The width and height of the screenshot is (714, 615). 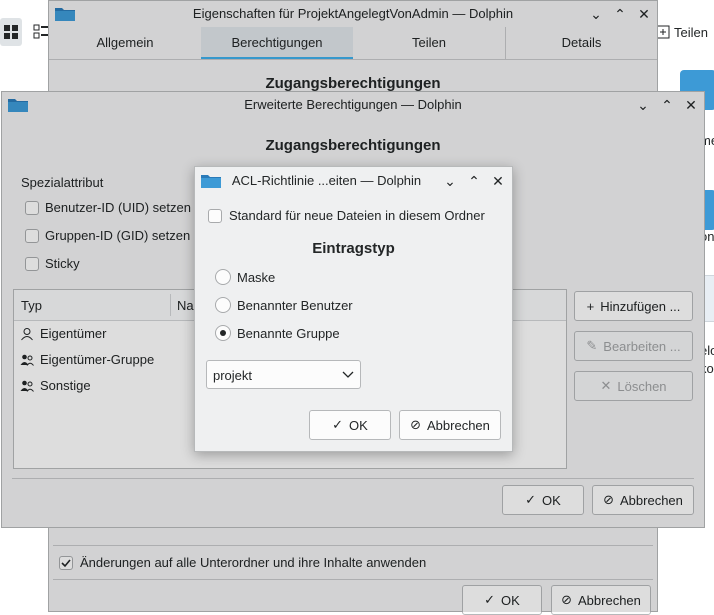 I want to click on grid-view-icon, so click(x=11, y=32).